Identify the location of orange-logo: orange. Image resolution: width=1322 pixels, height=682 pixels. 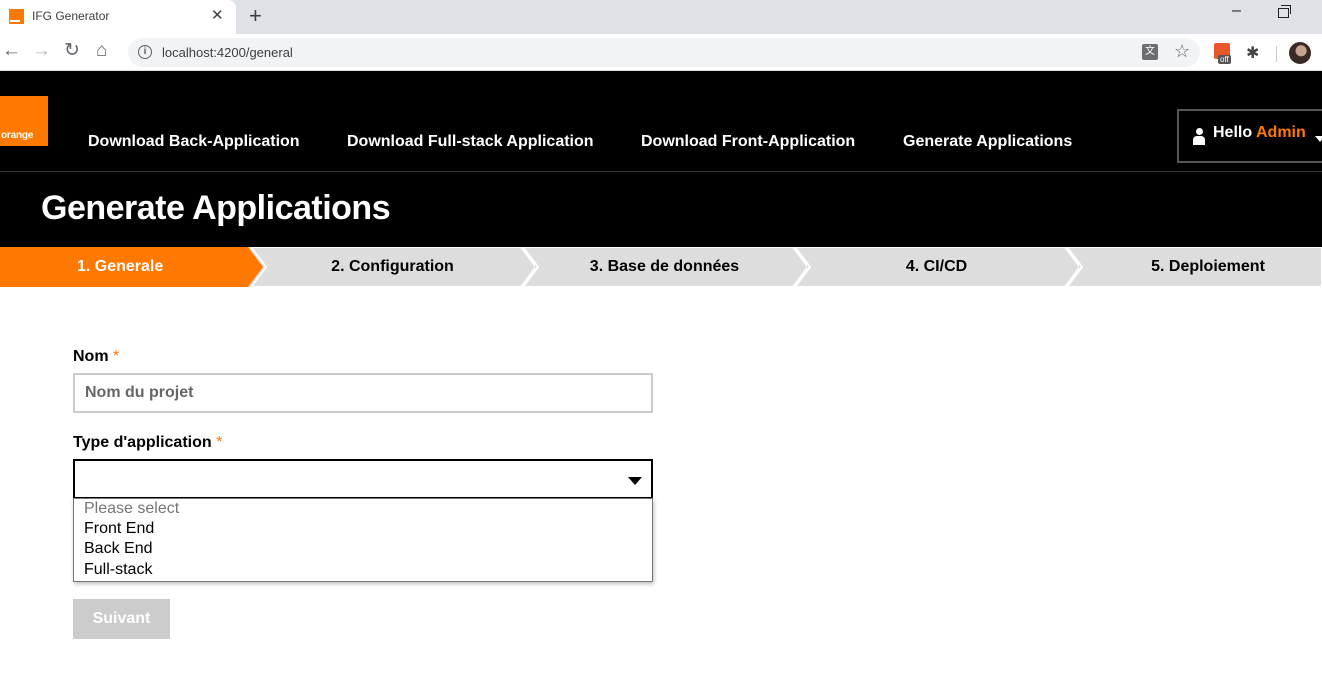
(24, 121).